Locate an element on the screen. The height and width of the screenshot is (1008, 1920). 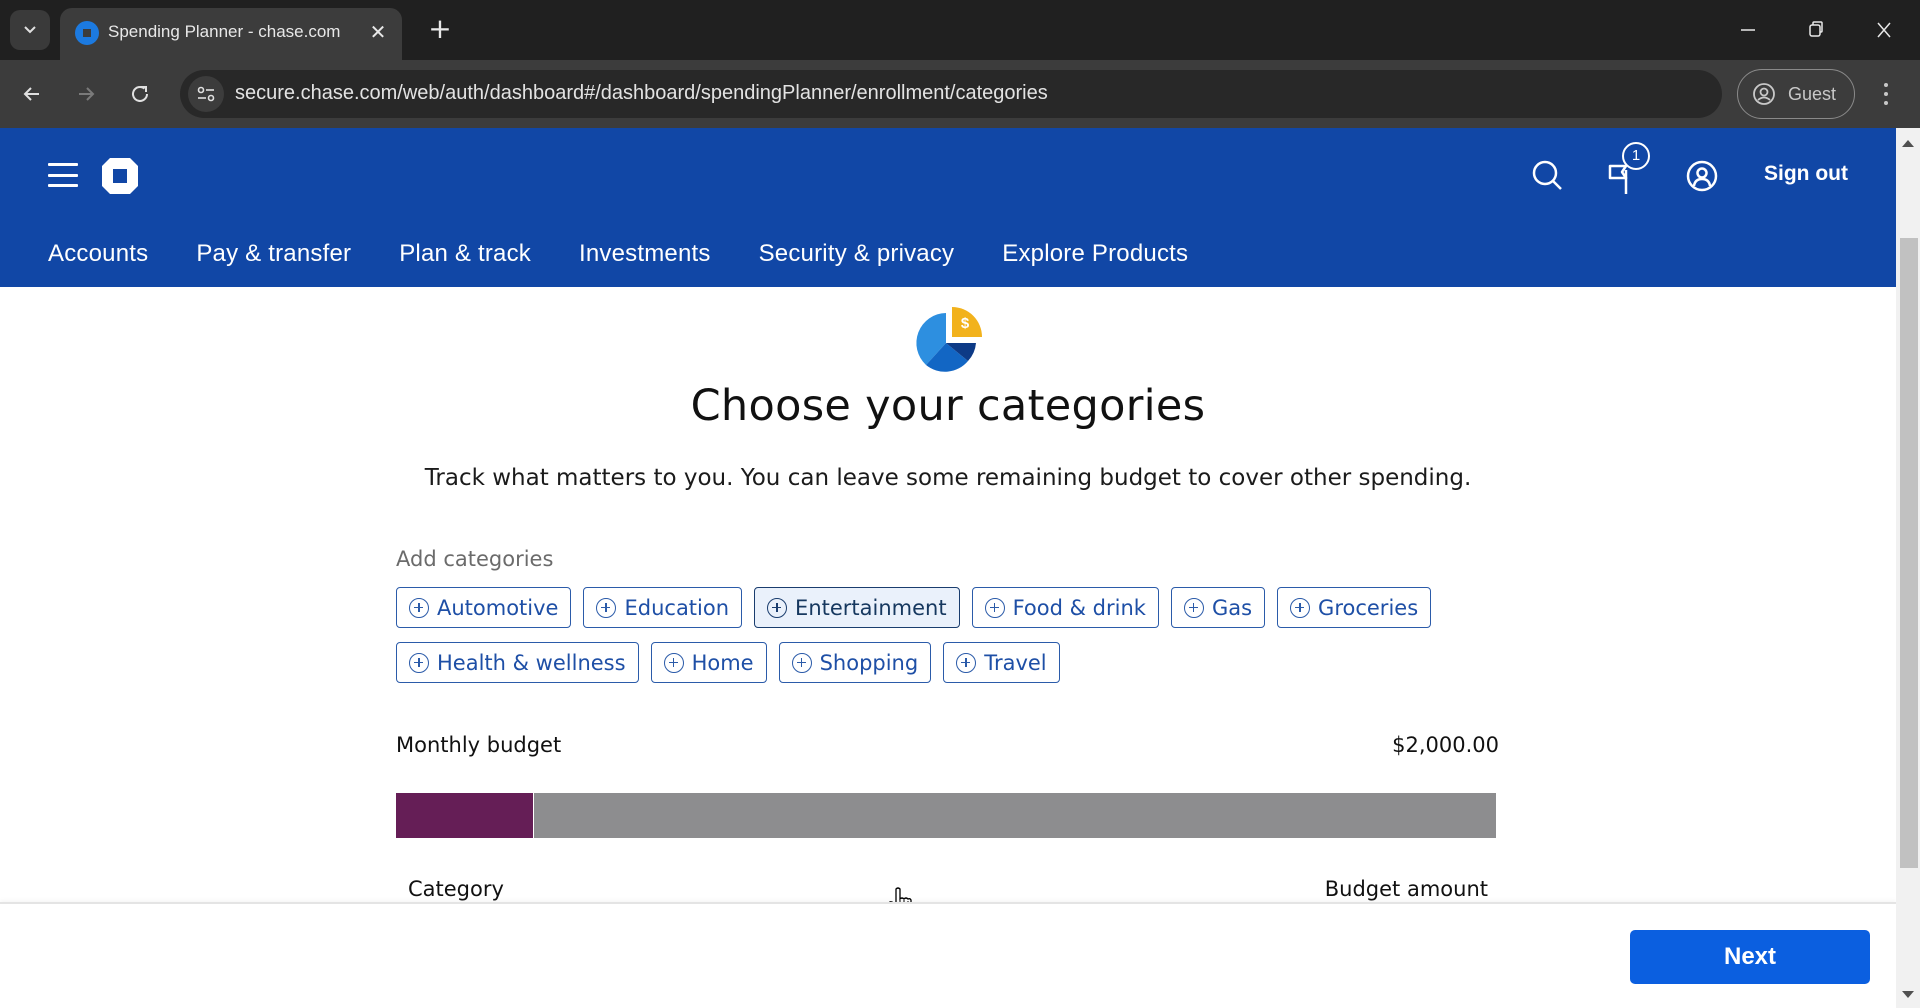
profile-button: Guest is located at coordinates (1796, 94).